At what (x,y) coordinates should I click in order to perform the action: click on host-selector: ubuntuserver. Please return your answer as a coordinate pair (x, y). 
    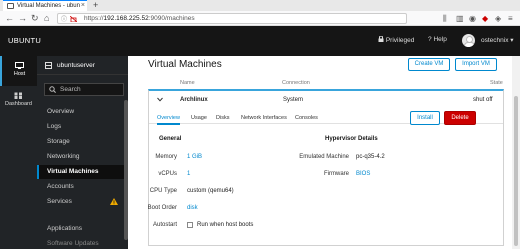
    Looking at the image, I should click on (82, 65).